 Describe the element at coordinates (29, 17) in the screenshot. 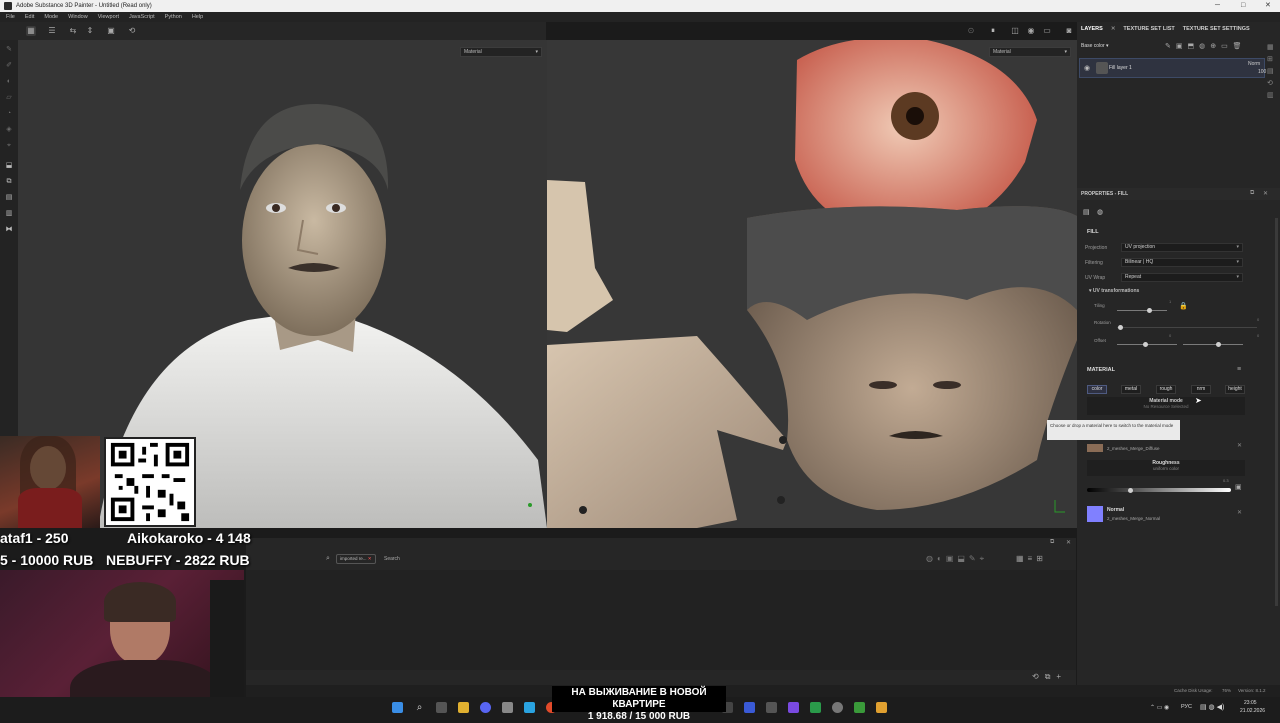

I see `menu-edit: Edit` at that location.